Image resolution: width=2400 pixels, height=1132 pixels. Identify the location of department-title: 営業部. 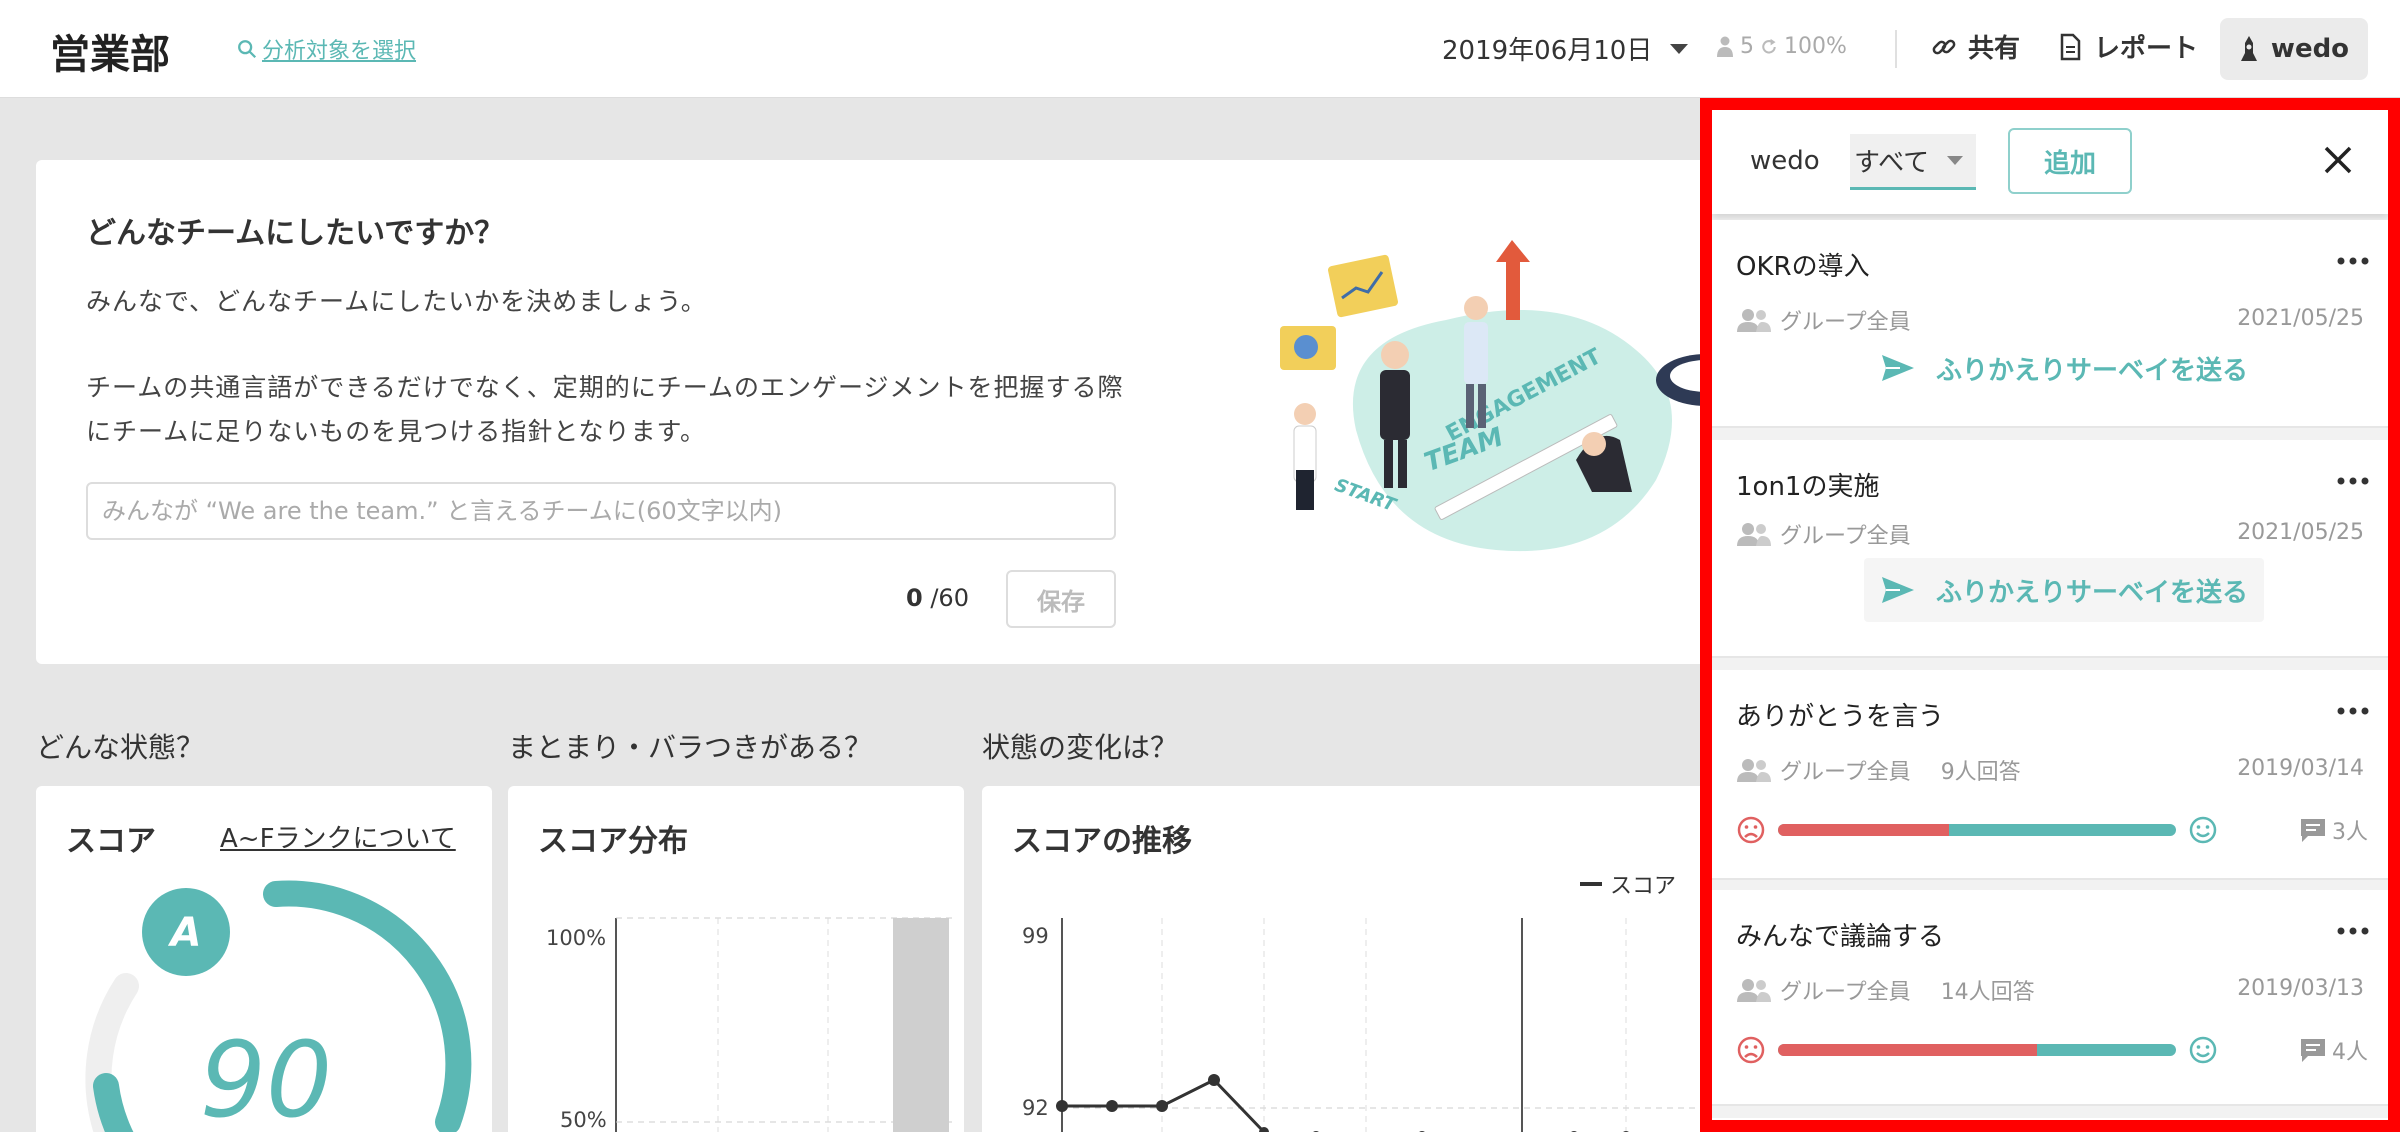
(110, 55).